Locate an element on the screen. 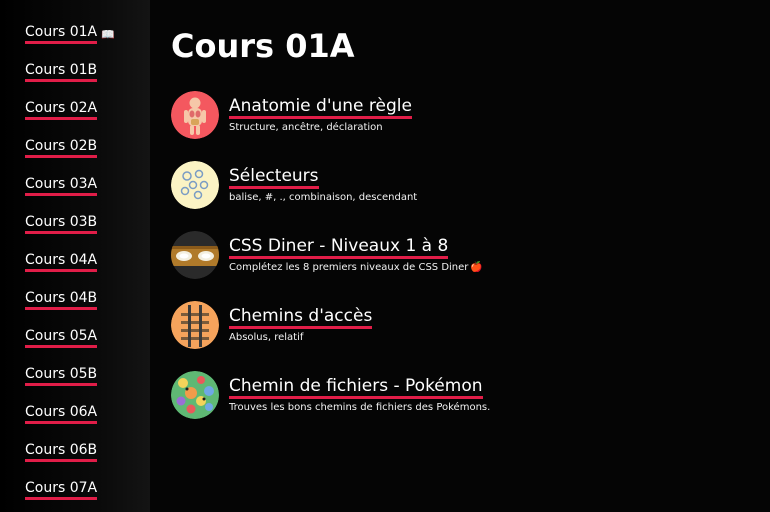 The width and height of the screenshot is (770, 512). sidebar-item-label: Cours 04A is located at coordinates (61, 262).